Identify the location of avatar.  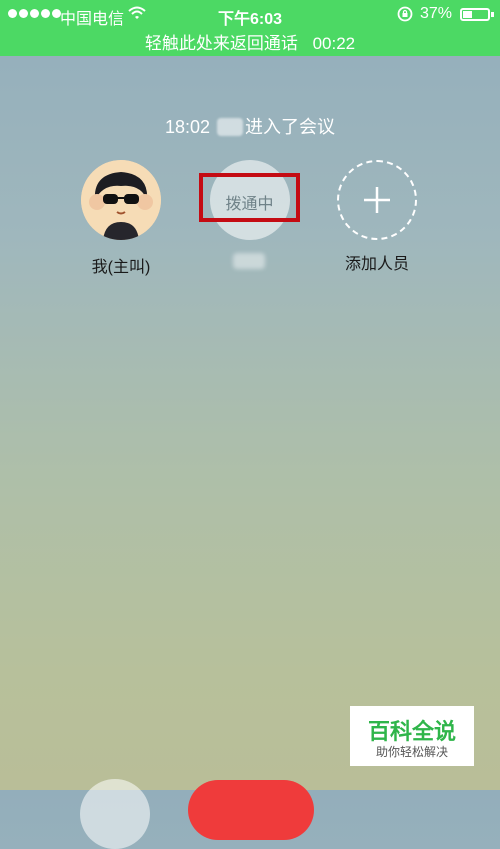
(121, 200).